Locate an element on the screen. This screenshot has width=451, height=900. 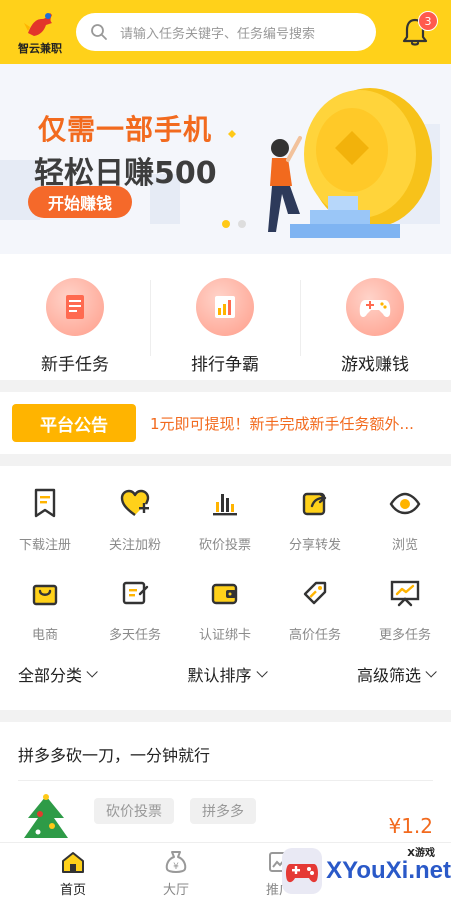
tab-hall: ¥ 大厅 is located at coordinates (176, 871).